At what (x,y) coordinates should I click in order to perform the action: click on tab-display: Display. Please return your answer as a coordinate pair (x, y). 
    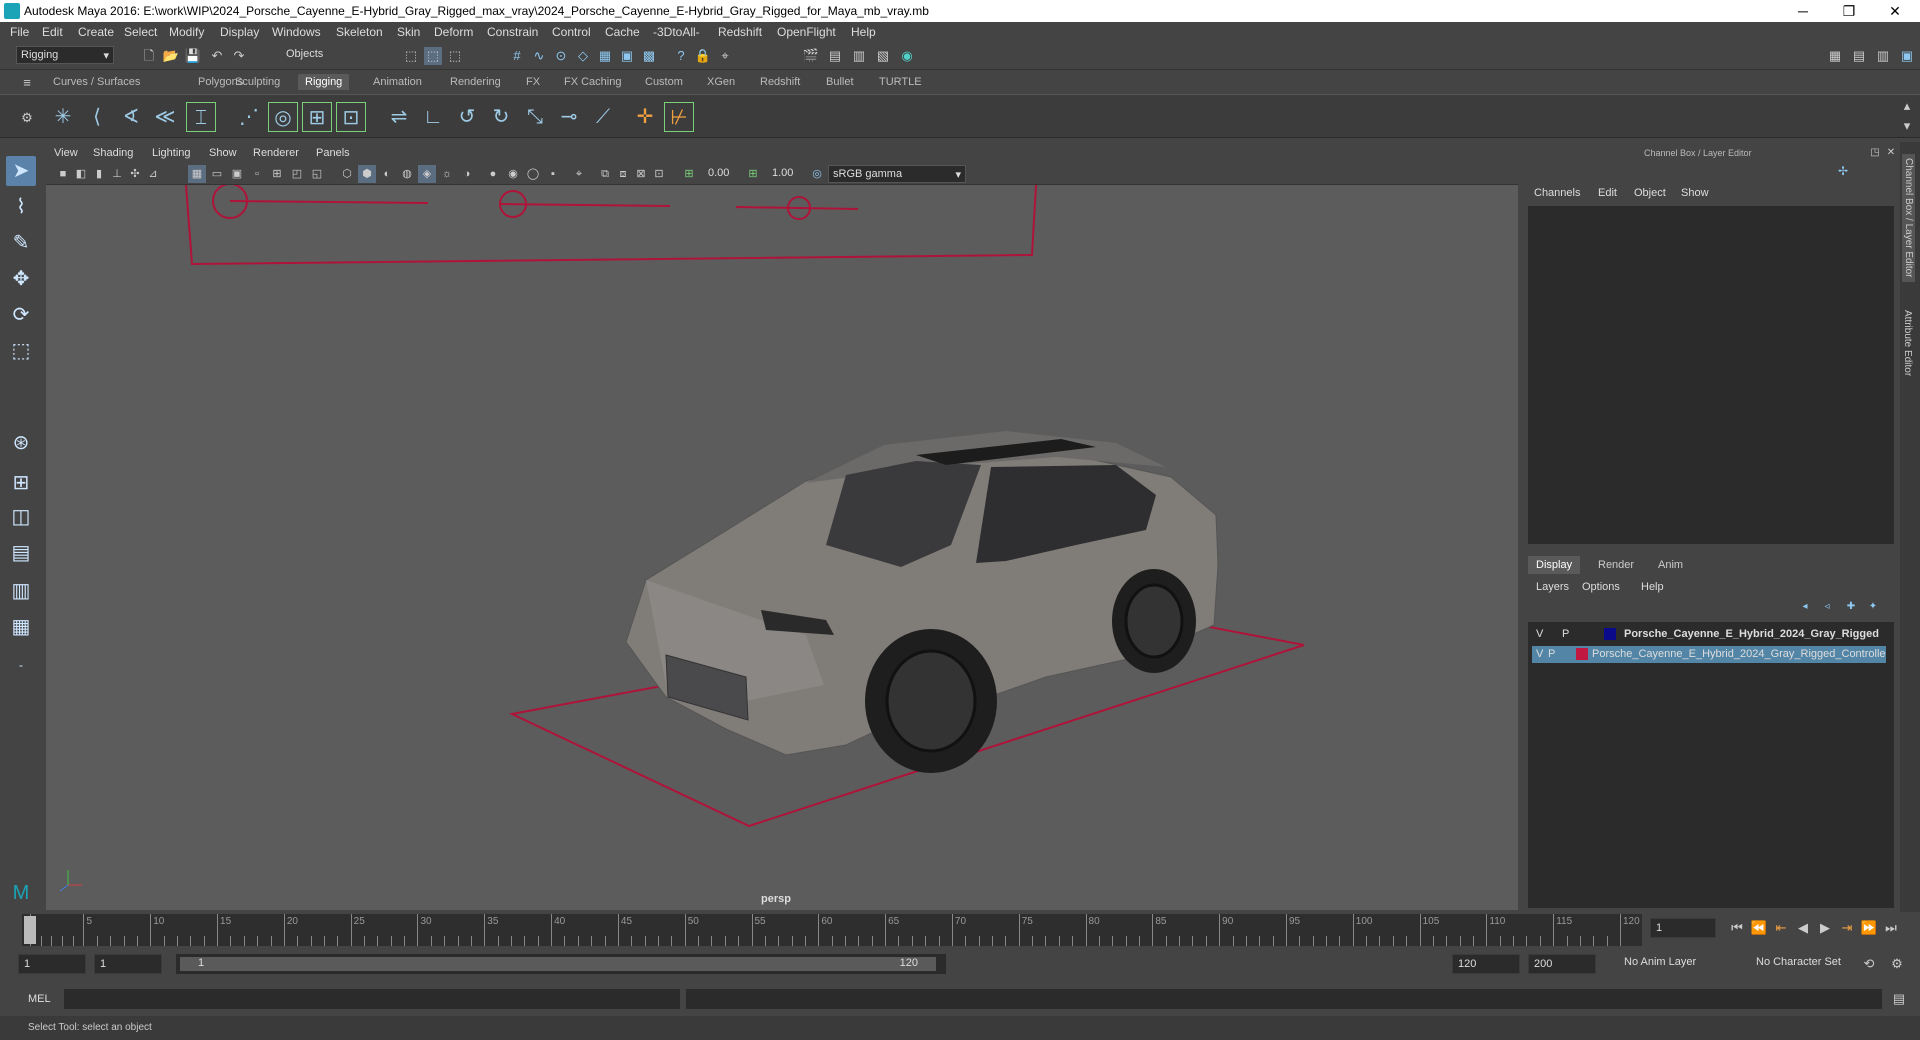
    Looking at the image, I should click on (1554, 565).